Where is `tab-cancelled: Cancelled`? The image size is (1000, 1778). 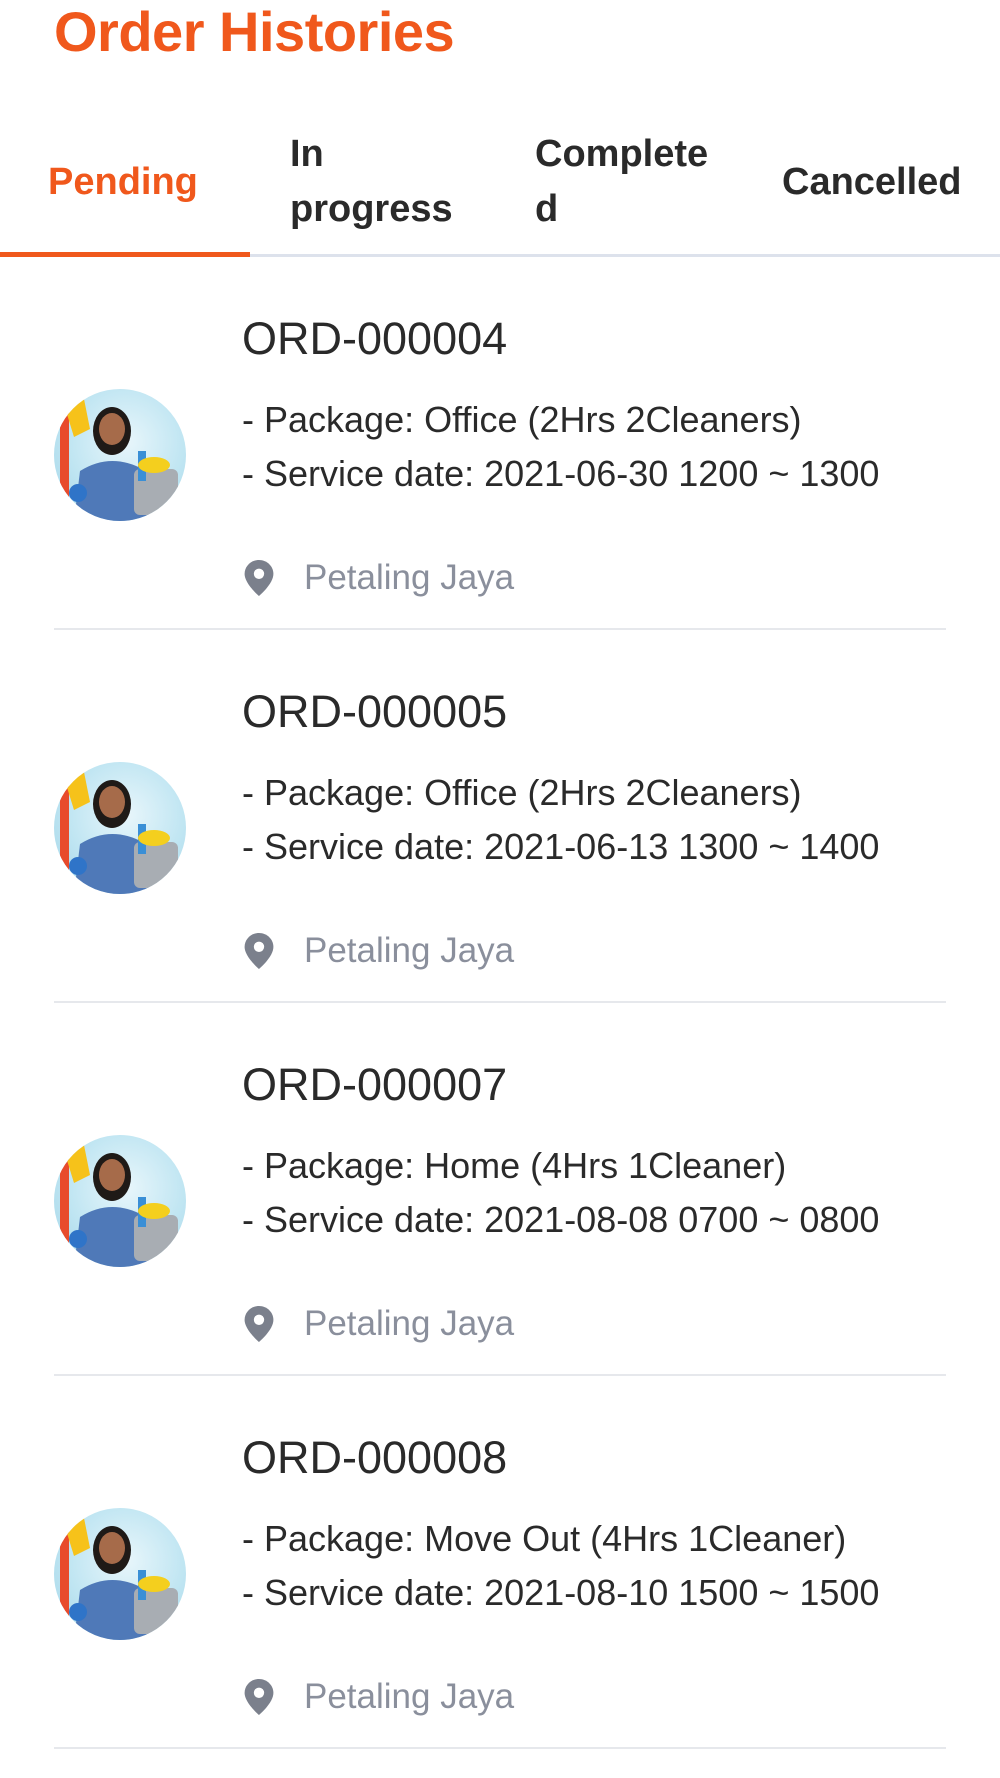 tab-cancelled: Cancelled is located at coordinates (872, 182).